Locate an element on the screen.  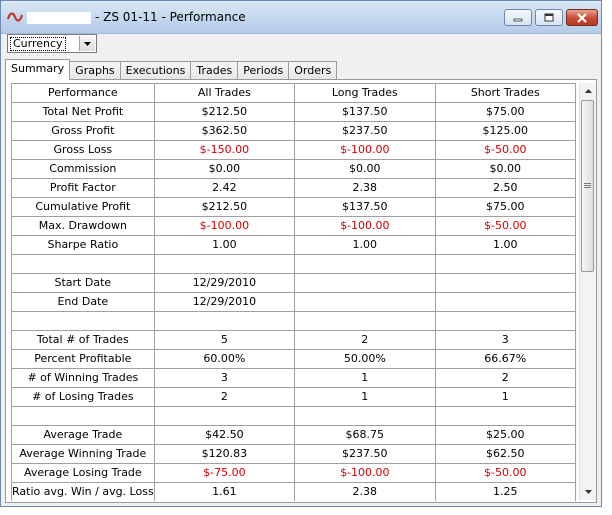
metric-value: 66.67% is located at coordinates (505, 359).